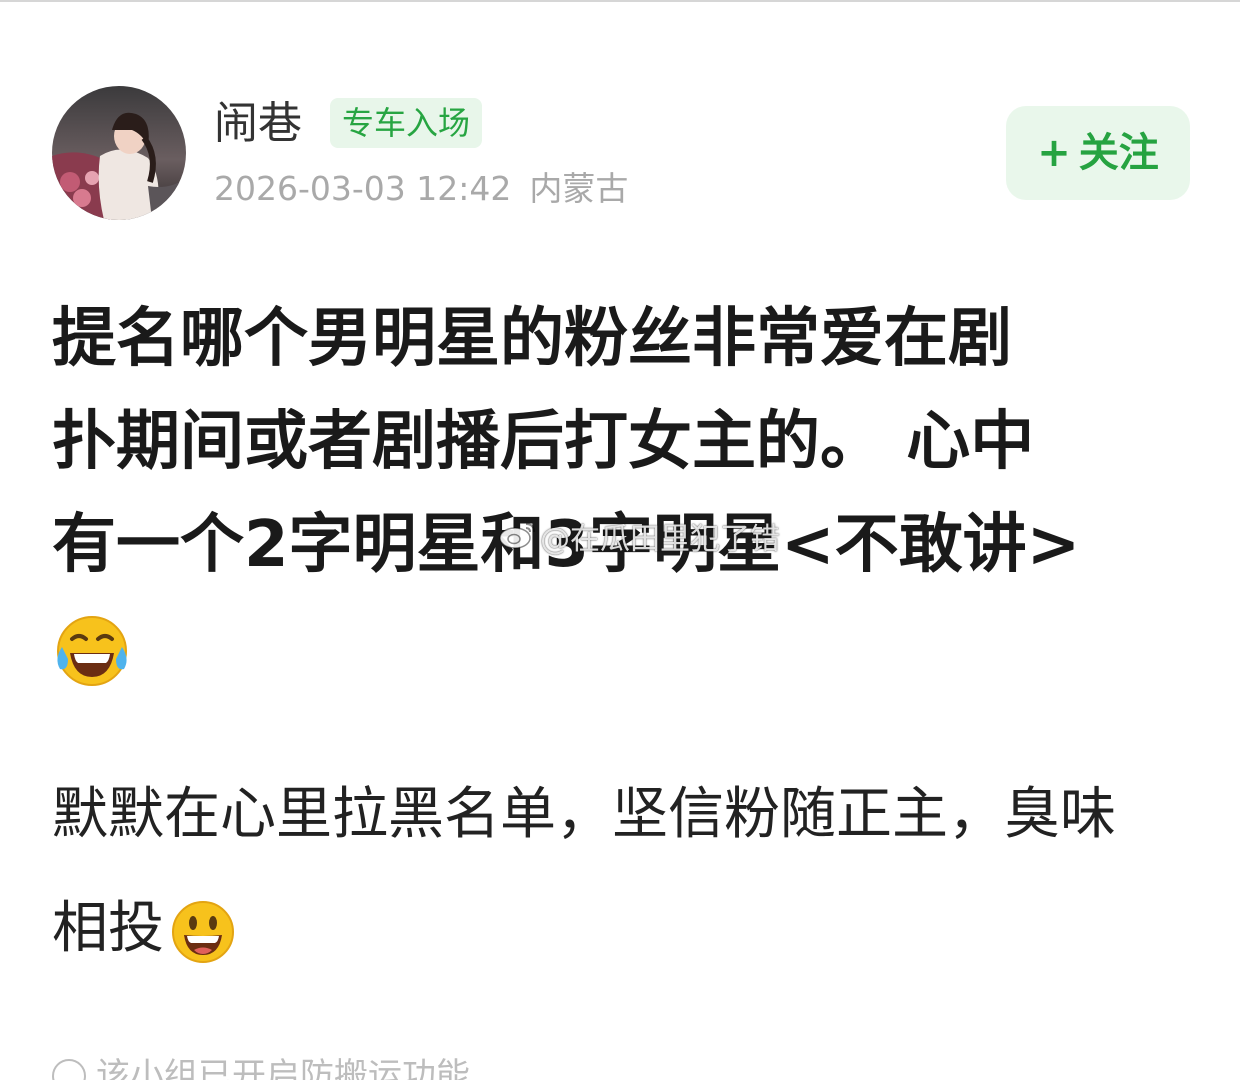 The height and width of the screenshot is (1080, 1240). I want to click on watermark: @在瓜田里犯了错, so click(639, 540).